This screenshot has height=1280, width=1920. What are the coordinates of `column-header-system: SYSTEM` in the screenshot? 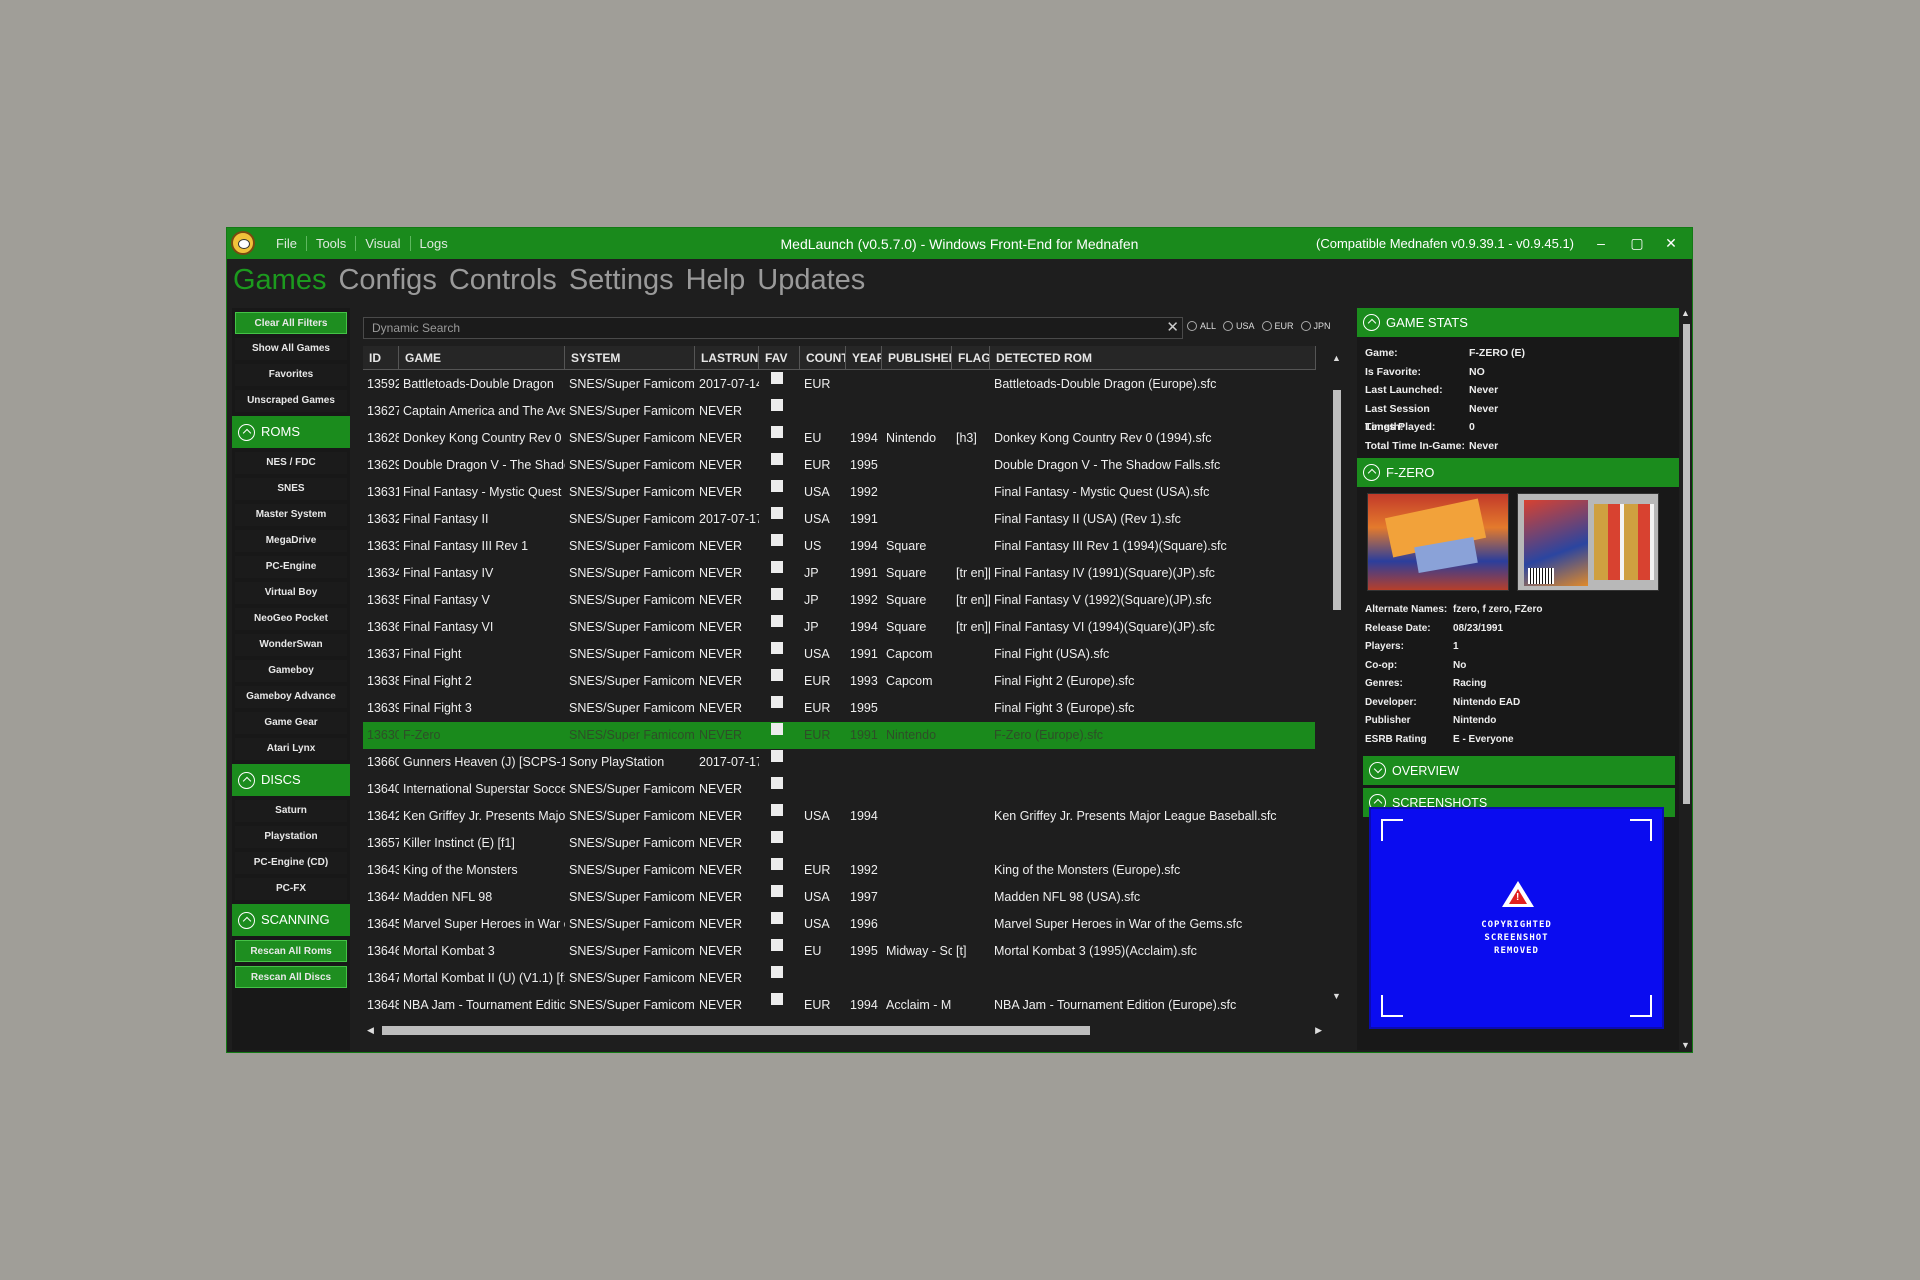 It's located at (630, 358).